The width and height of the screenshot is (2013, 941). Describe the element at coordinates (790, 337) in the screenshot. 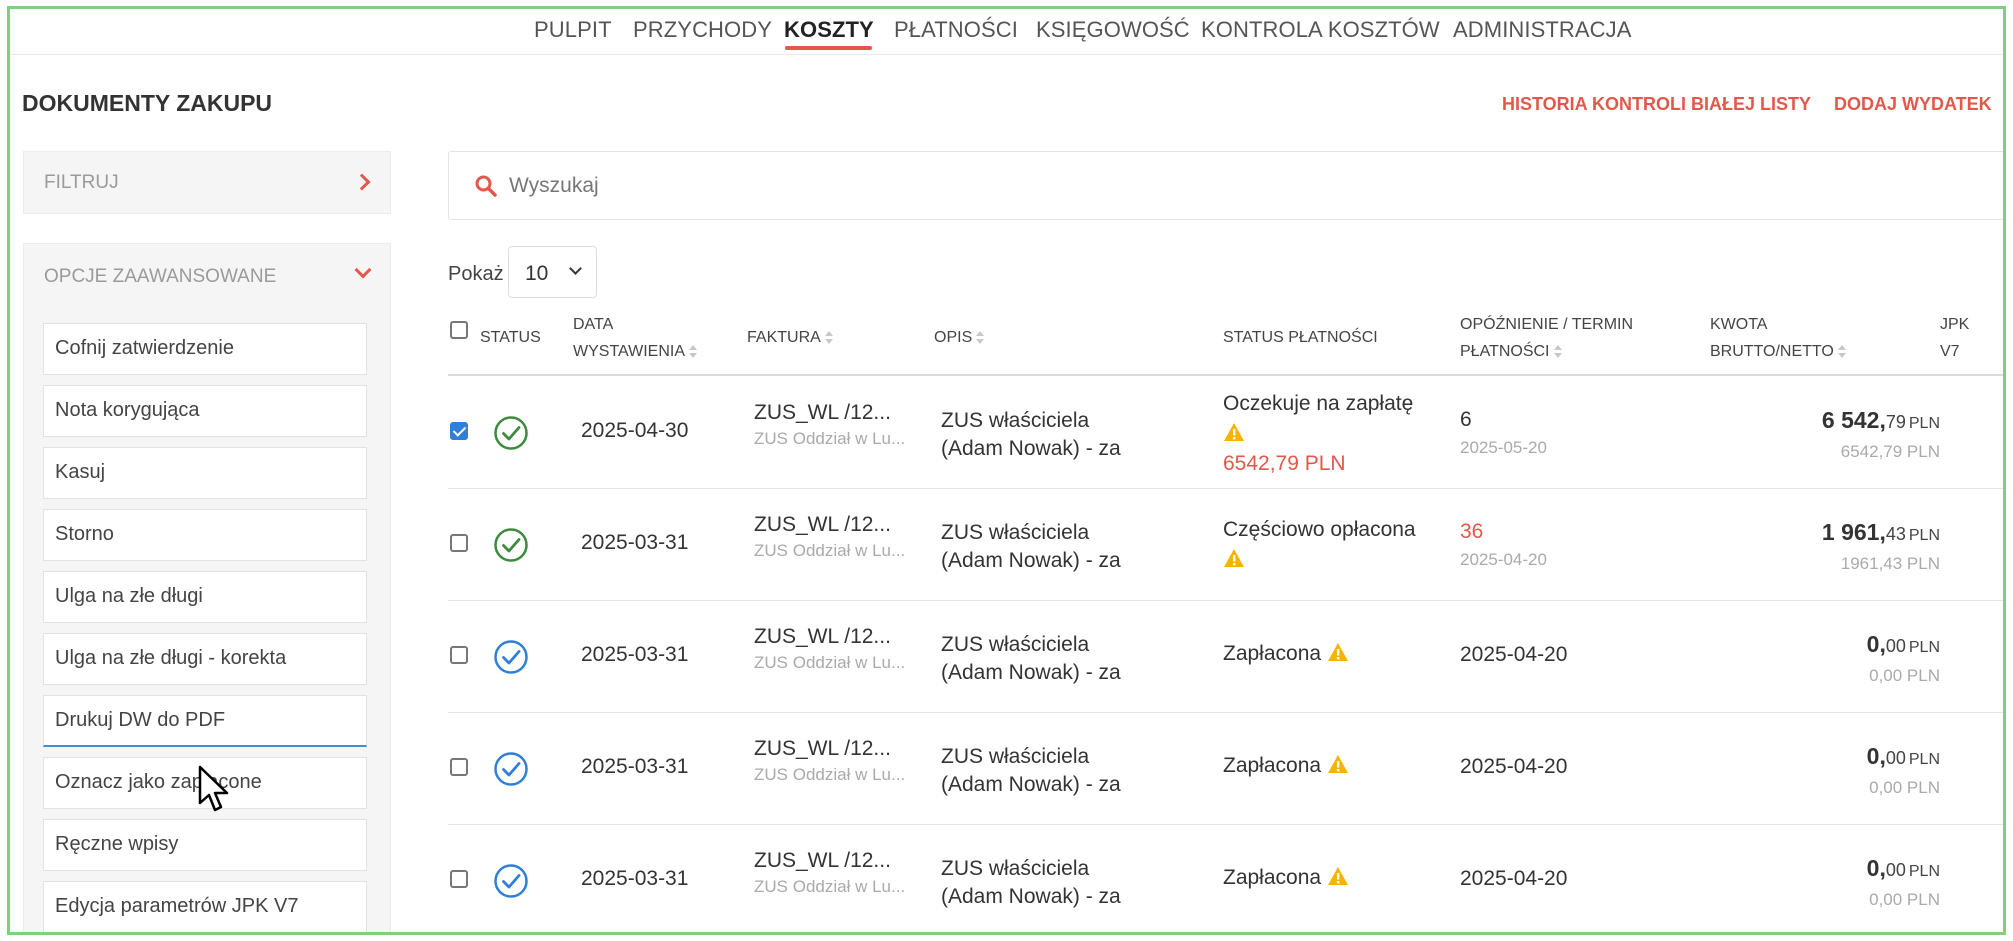

I see `col-header-invoice: FAKTURA` at that location.